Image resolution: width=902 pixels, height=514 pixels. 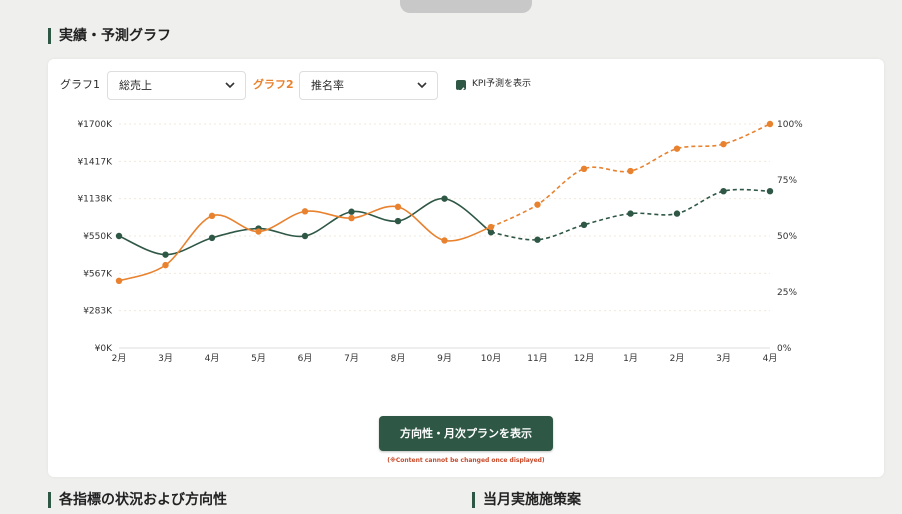 I want to click on x-tick-label: 9月, so click(x=444, y=358).